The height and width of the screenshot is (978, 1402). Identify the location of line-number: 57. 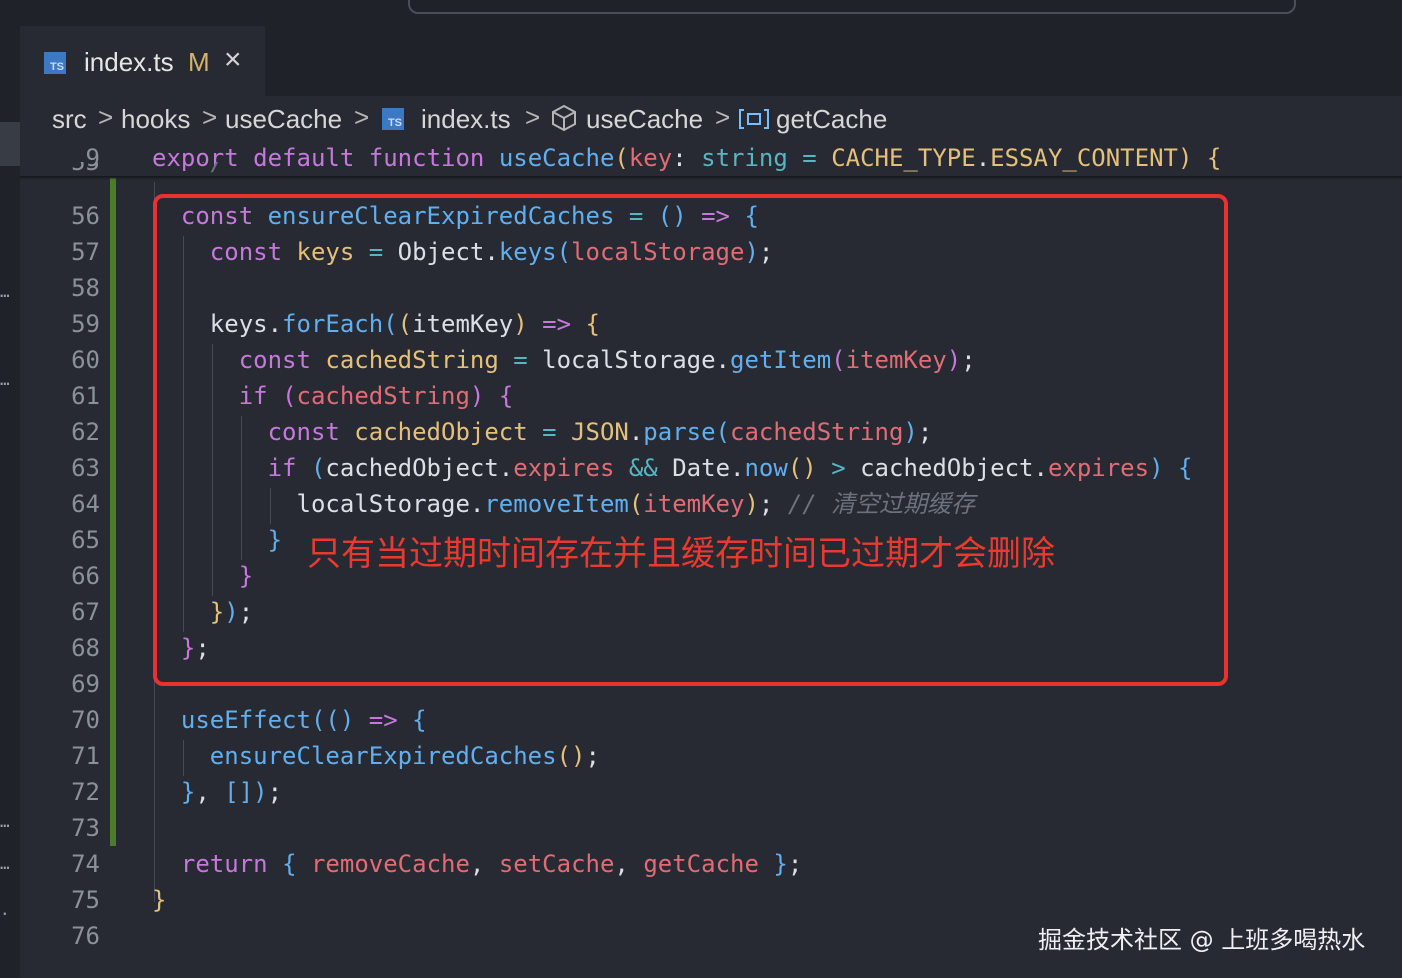
(85, 252).